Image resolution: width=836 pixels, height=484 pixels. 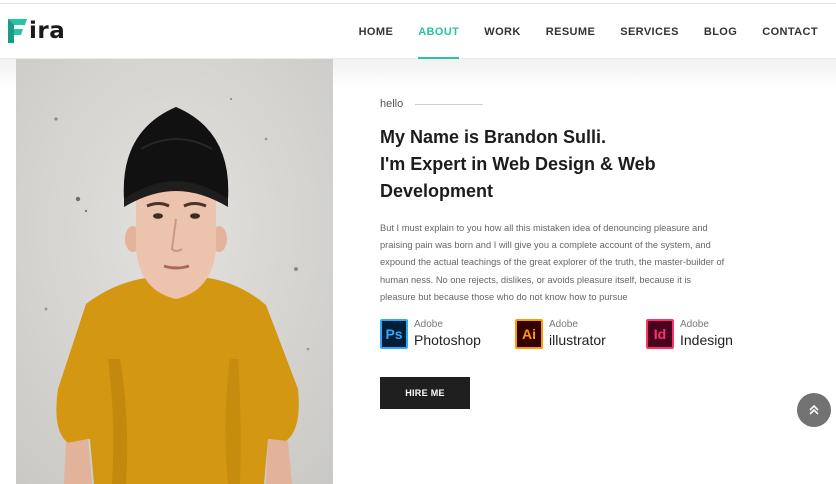 I want to click on indesign-icon: Id, so click(x=660, y=334).